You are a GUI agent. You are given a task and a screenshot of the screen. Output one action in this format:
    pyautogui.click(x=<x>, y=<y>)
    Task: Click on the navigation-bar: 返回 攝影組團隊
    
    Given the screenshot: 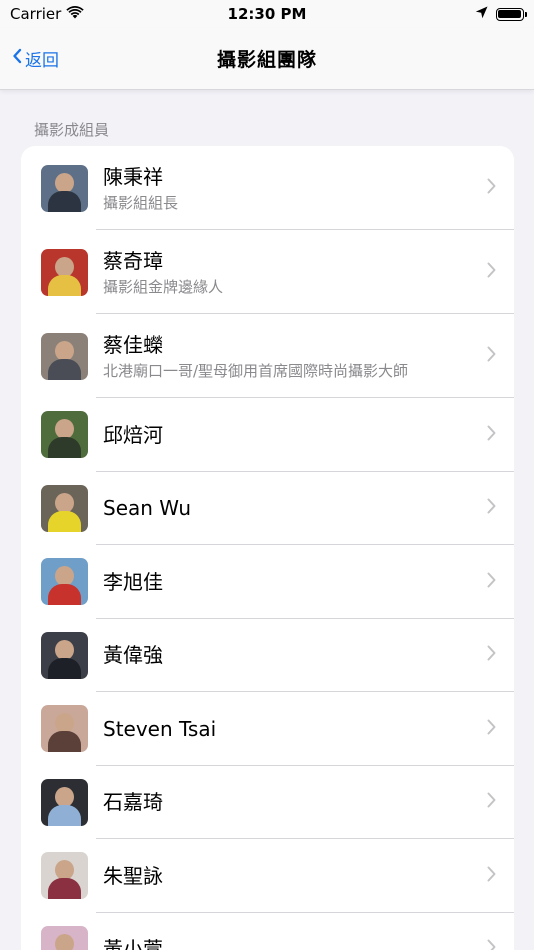 What is the action you would take?
    pyautogui.click(x=267, y=59)
    